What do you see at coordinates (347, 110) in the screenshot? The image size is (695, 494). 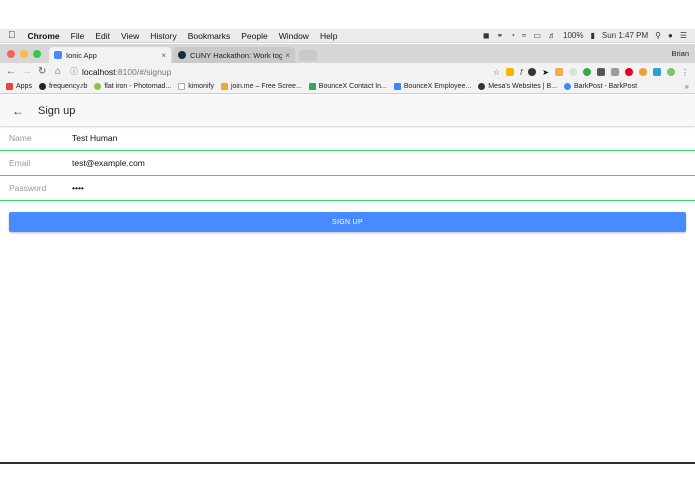 I see `page-header: ← Sign up` at bounding box center [347, 110].